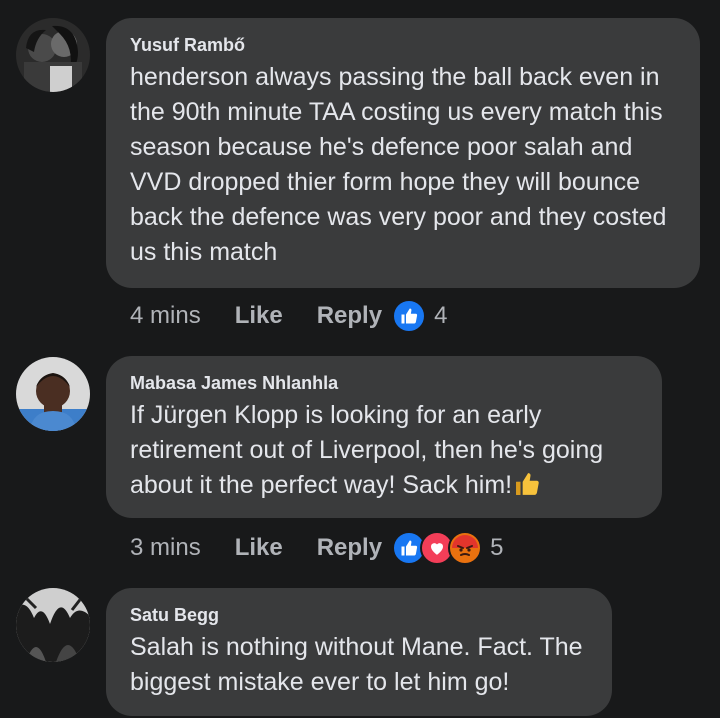  I want to click on thumbs-up-emoji-icon, so click(527, 489).